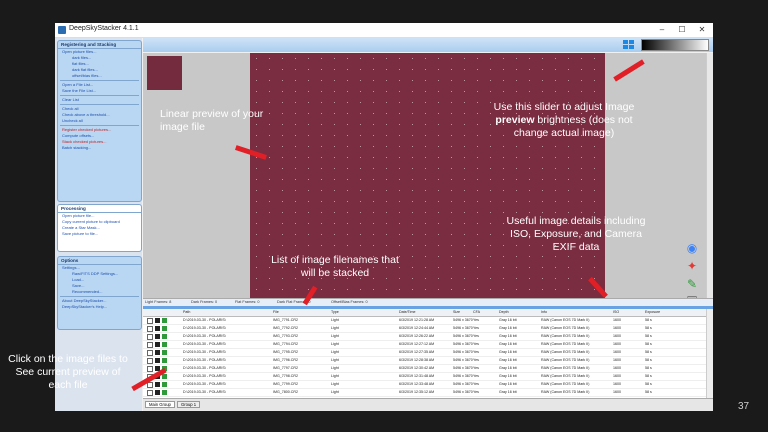 This screenshot has width=768, height=432. What do you see at coordinates (702, 29) in the screenshot?
I see `close-button: ✕` at bounding box center [702, 29].